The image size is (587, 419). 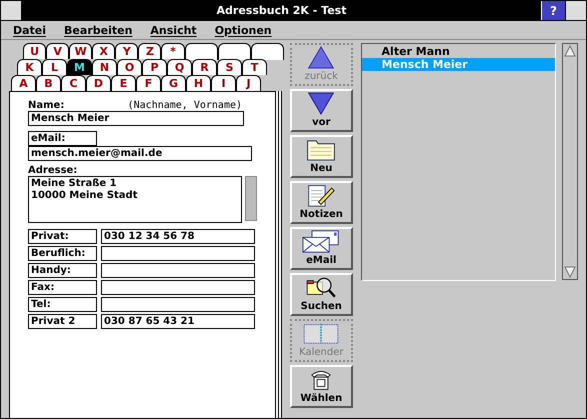 I want to click on letter-tab: K, so click(x=29, y=67).